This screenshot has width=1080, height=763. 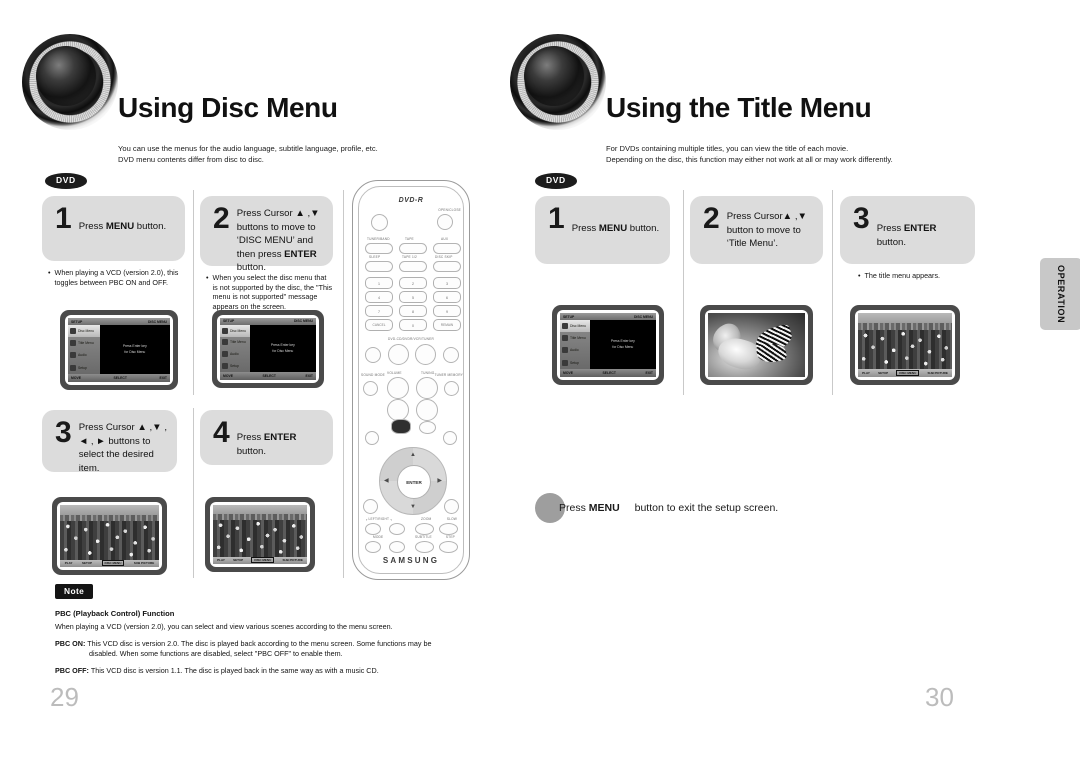 What do you see at coordinates (939, 697) in the screenshot?
I see `page-number-right: 30` at bounding box center [939, 697].